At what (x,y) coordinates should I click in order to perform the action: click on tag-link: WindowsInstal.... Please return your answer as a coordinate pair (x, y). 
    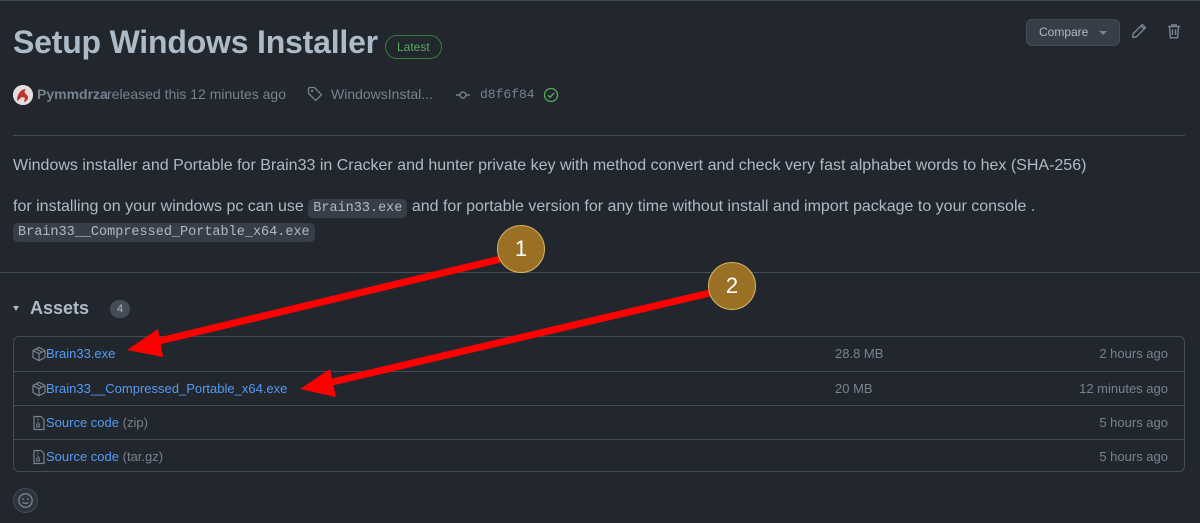
    Looking at the image, I should click on (382, 94).